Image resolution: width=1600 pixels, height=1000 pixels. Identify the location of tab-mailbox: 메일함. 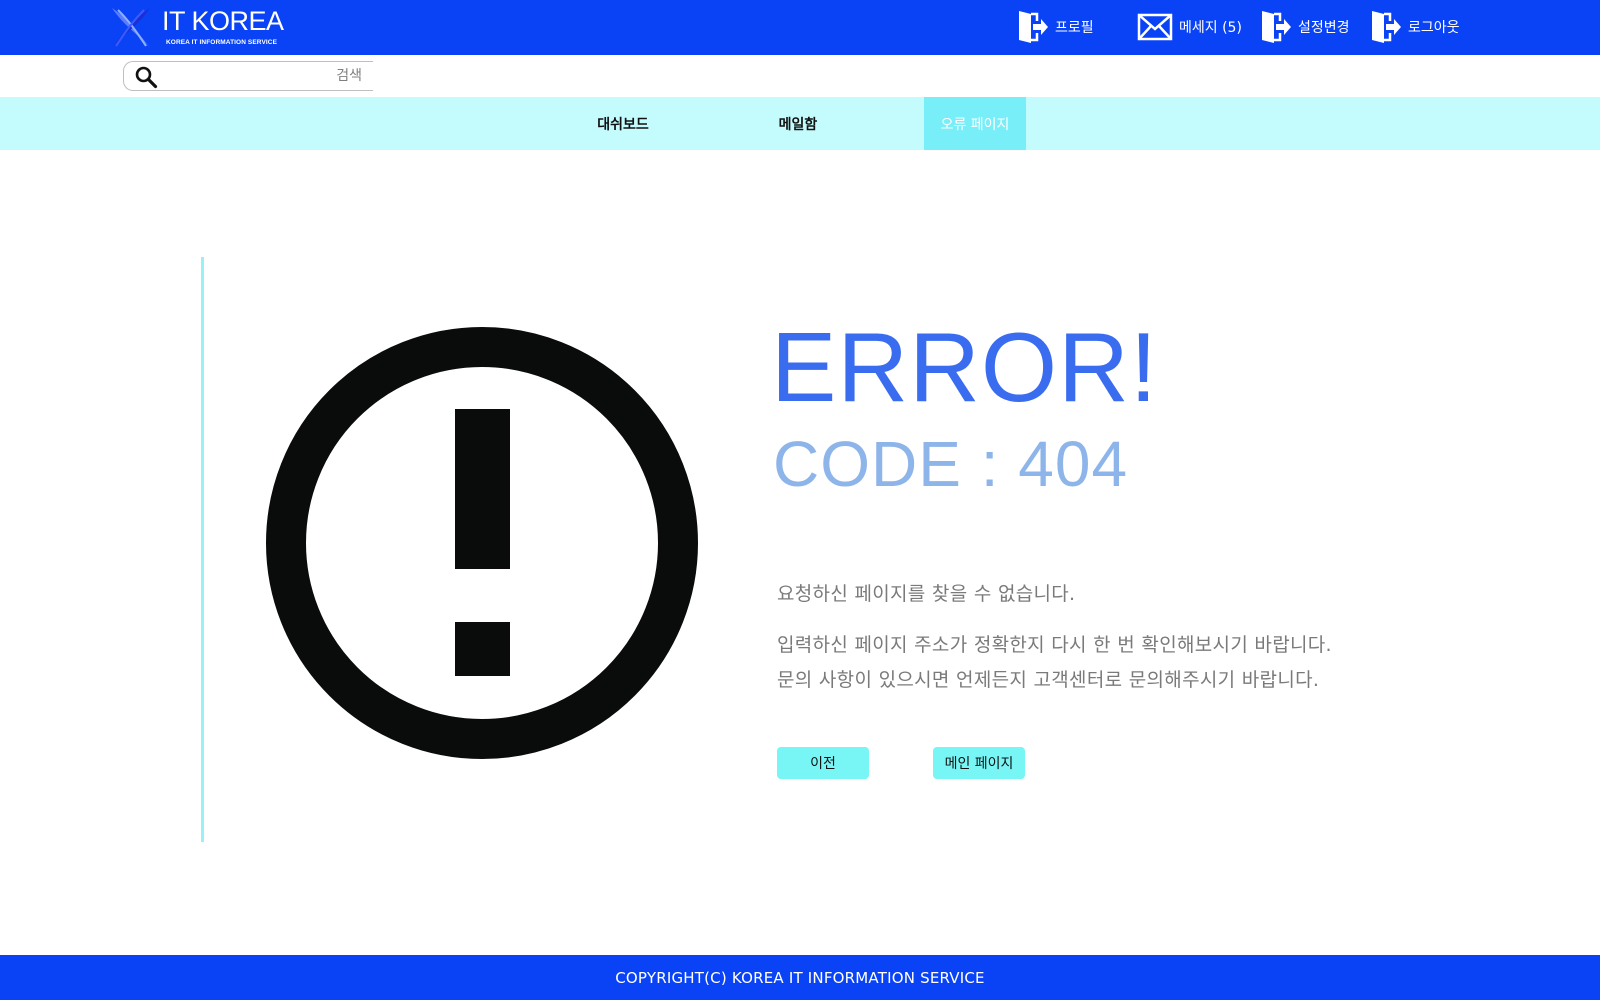
(798, 123).